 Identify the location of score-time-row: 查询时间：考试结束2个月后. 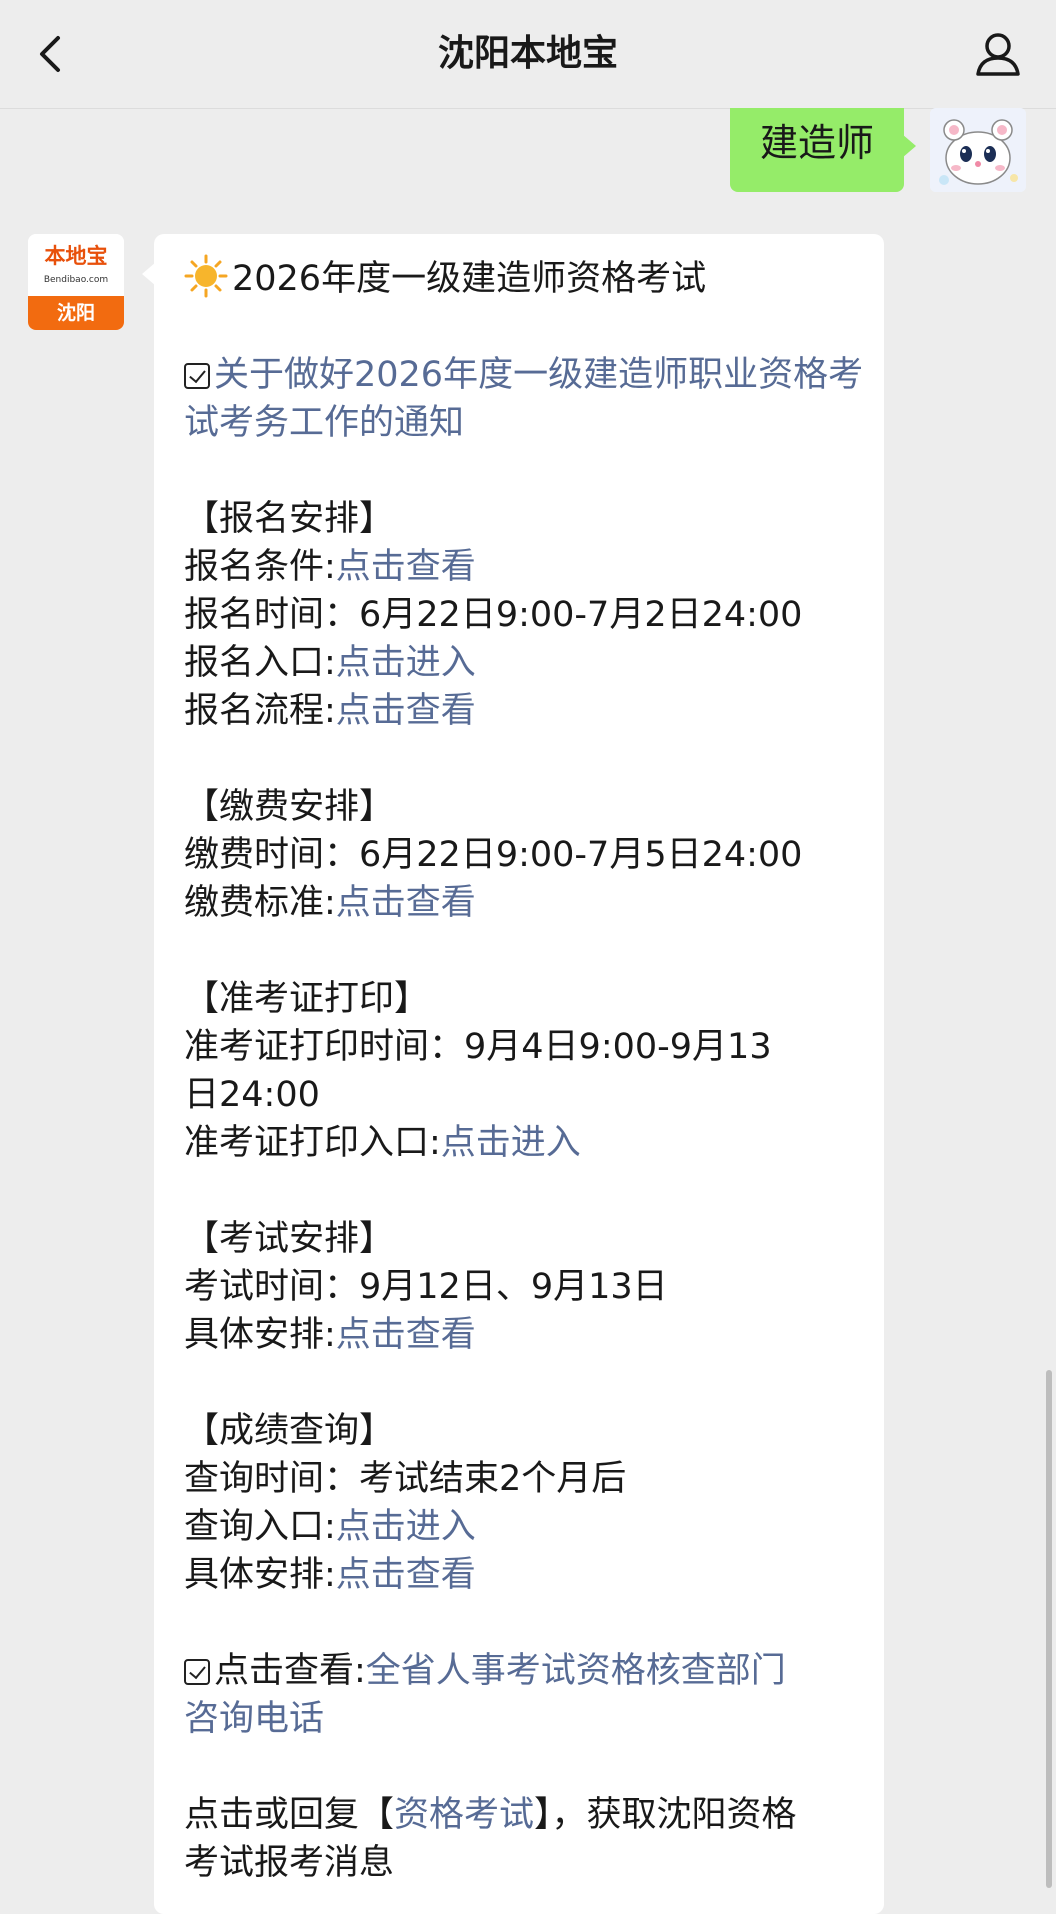
(524, 1479).